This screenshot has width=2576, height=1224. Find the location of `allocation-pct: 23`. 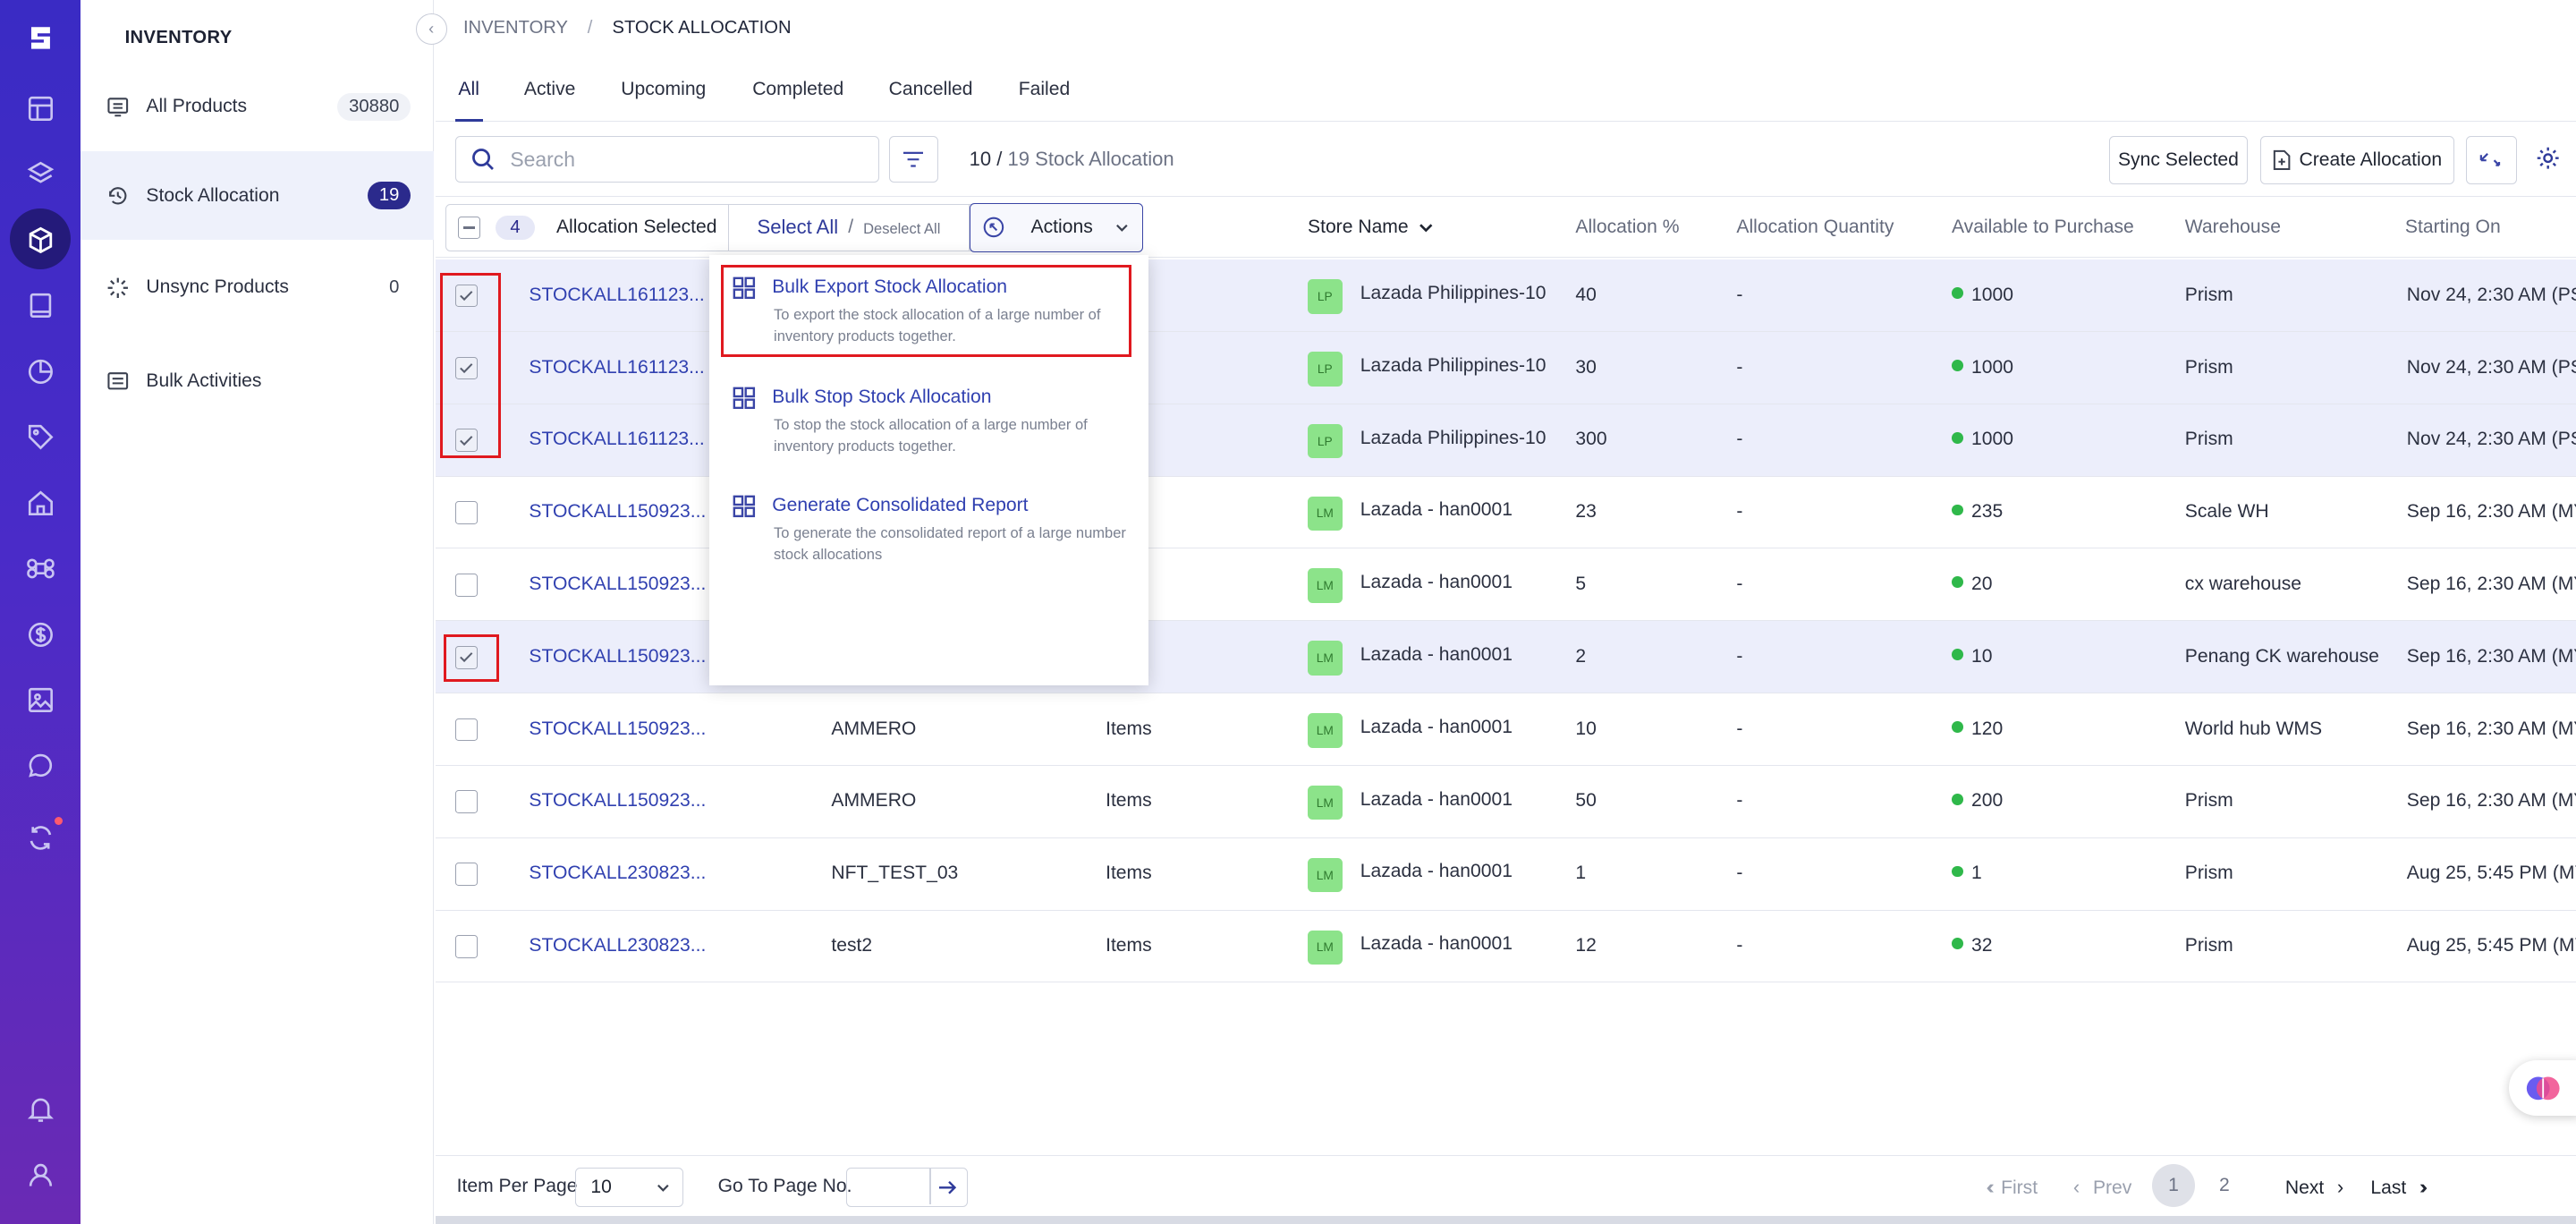

allocation-pct: 23 is located at coordinates (1586, 512).